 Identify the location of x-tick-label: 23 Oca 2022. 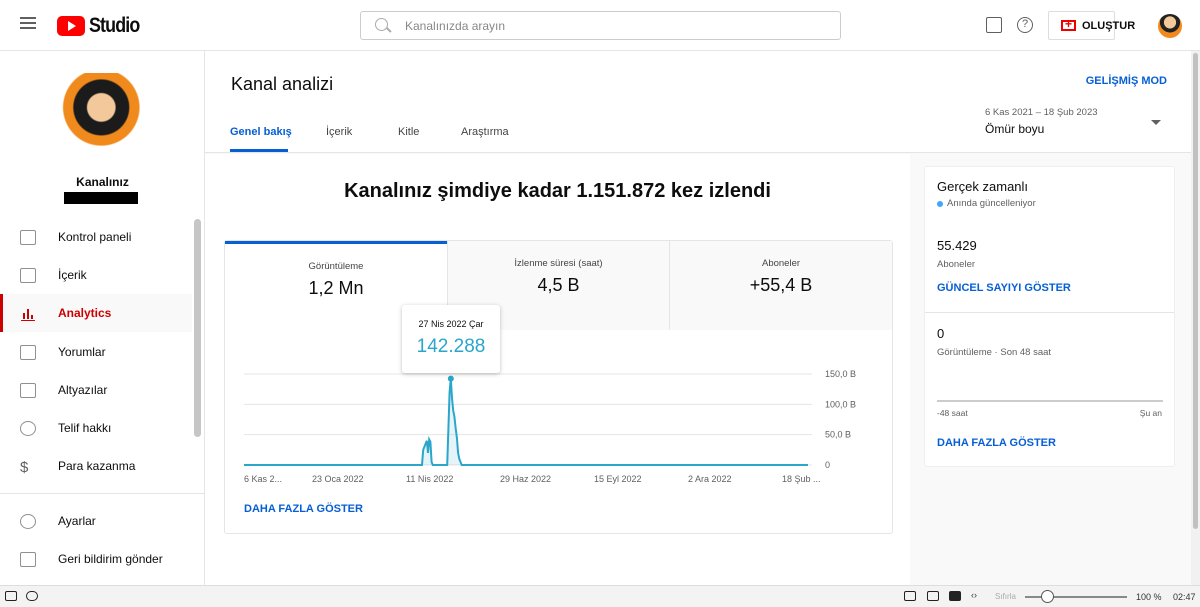
(338, 479).